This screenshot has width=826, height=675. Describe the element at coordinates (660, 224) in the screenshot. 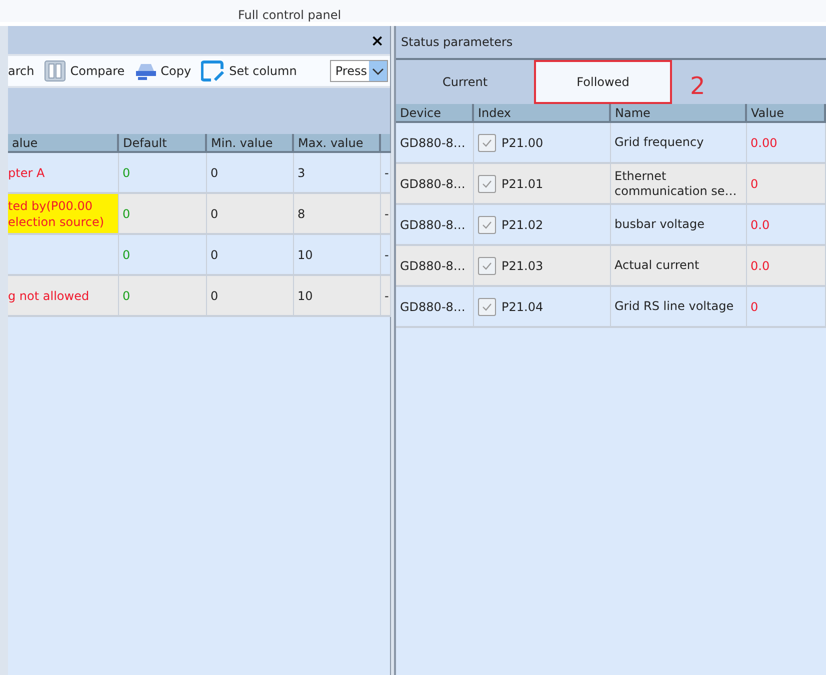

I see `table-cell-text: busbar voltage` at that location.